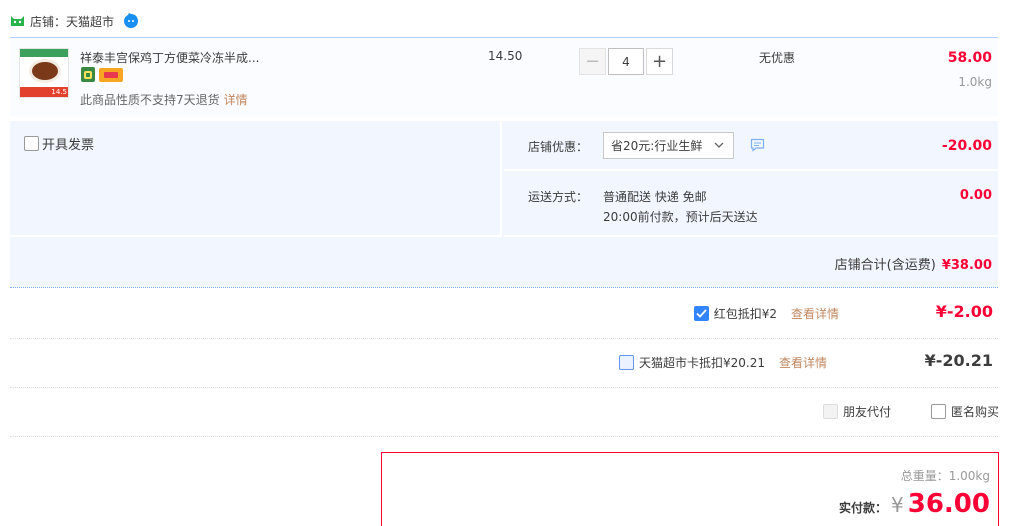 This screenshot has height=526, width=1023. What do you see at coordinates (975, 195) in the screenshot?
I see `shipping-fee: 0.00` at bounding box center [975, 195].